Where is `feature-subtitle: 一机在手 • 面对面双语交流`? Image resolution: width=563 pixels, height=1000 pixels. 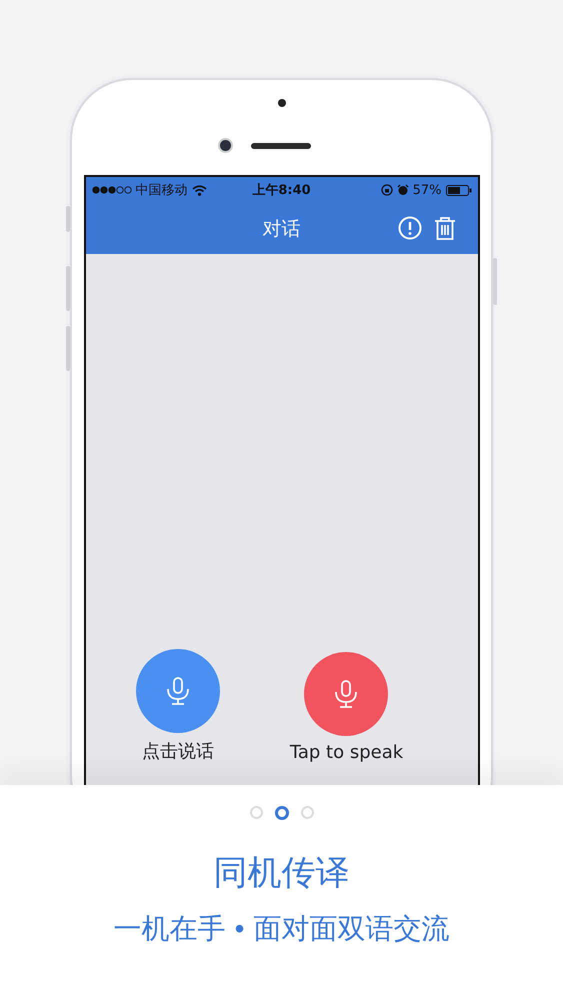 feature-subtitle: 一机在手 • 面对面双语交流 is located at coordinates (282, 929).